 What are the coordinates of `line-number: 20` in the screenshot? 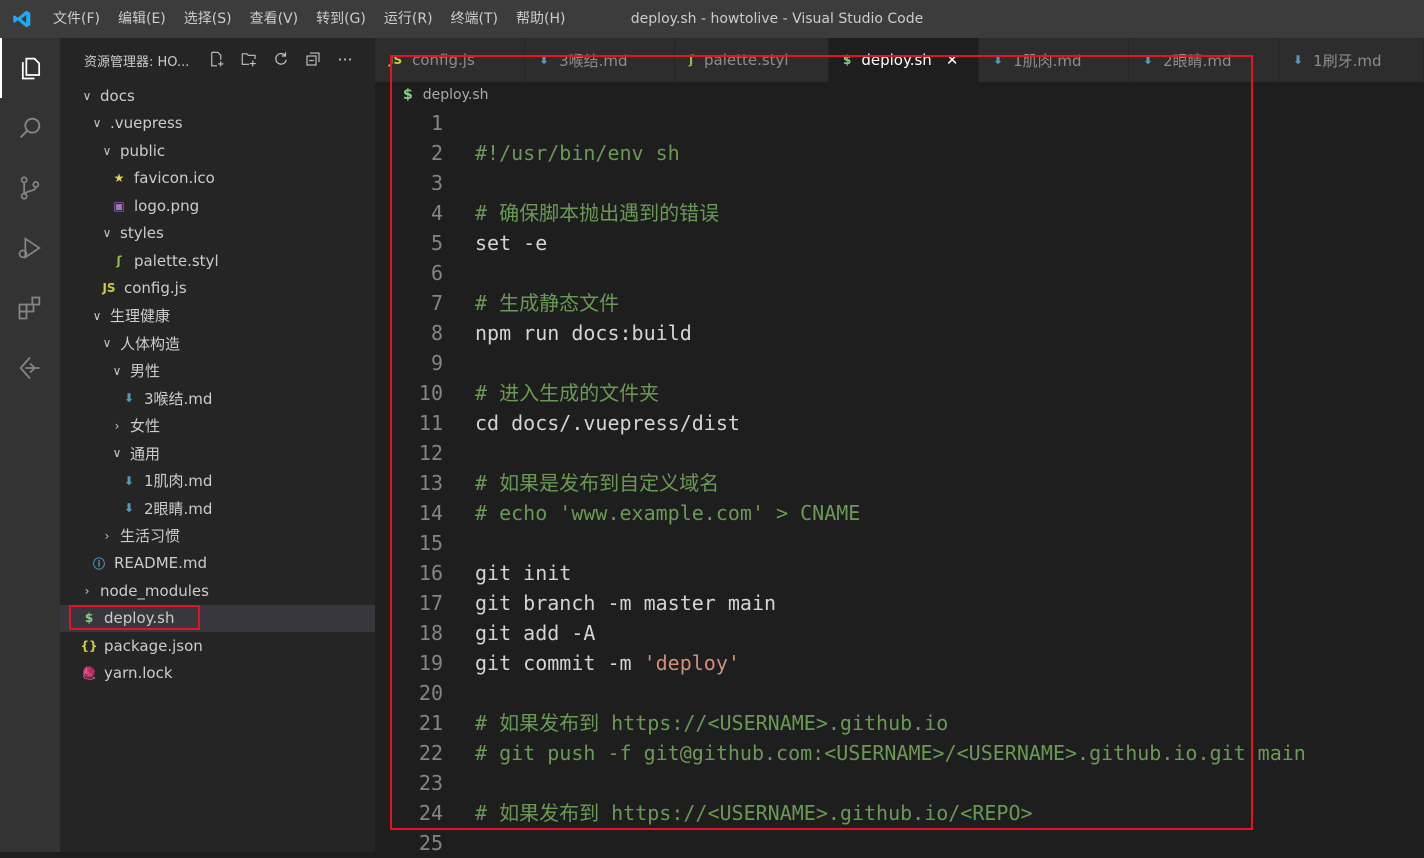 It's located at (430, 693).